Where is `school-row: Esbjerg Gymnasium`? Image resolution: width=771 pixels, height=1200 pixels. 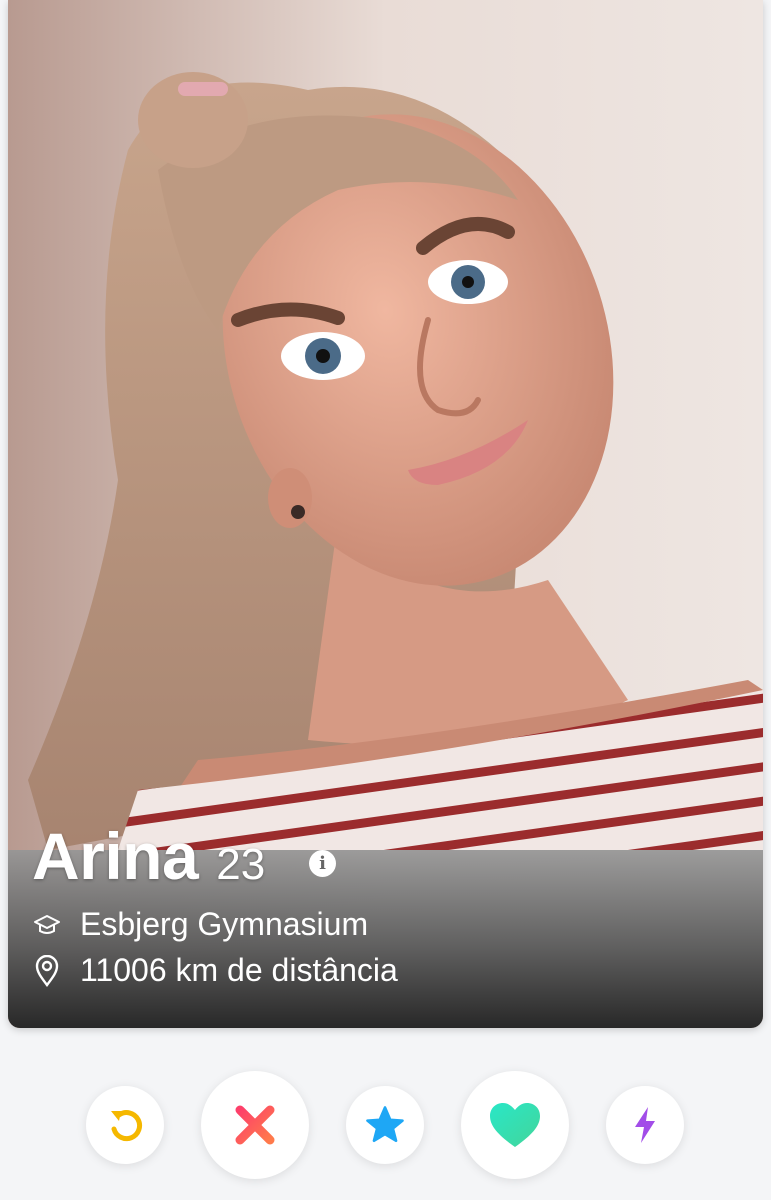
school-row: Esbjerg Gymnasium is located at coordinates (200, 924).